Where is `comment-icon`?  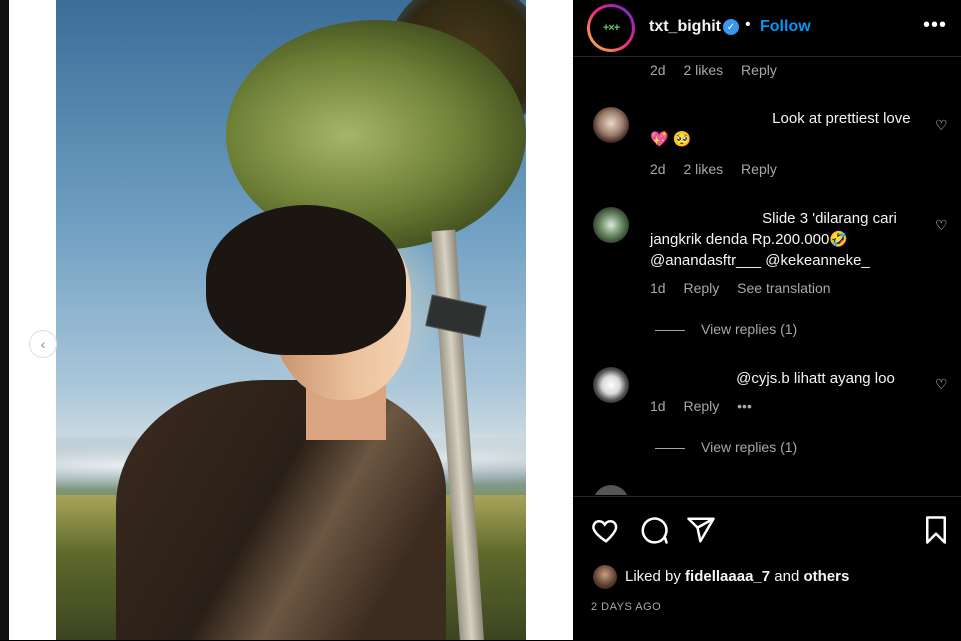 comment-icon is located at coordinates (654, 530).